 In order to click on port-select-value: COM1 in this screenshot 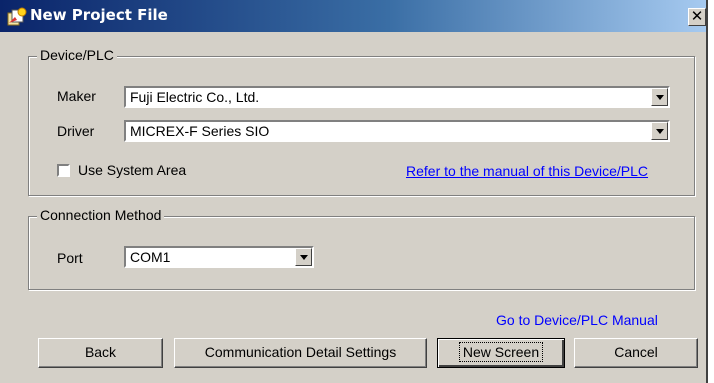, I will do `click(150, 257)`.